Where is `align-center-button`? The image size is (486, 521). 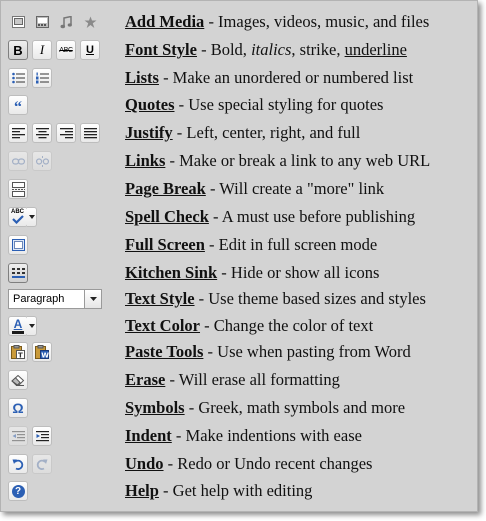 align-center-button is located at coordinates (42, 133).